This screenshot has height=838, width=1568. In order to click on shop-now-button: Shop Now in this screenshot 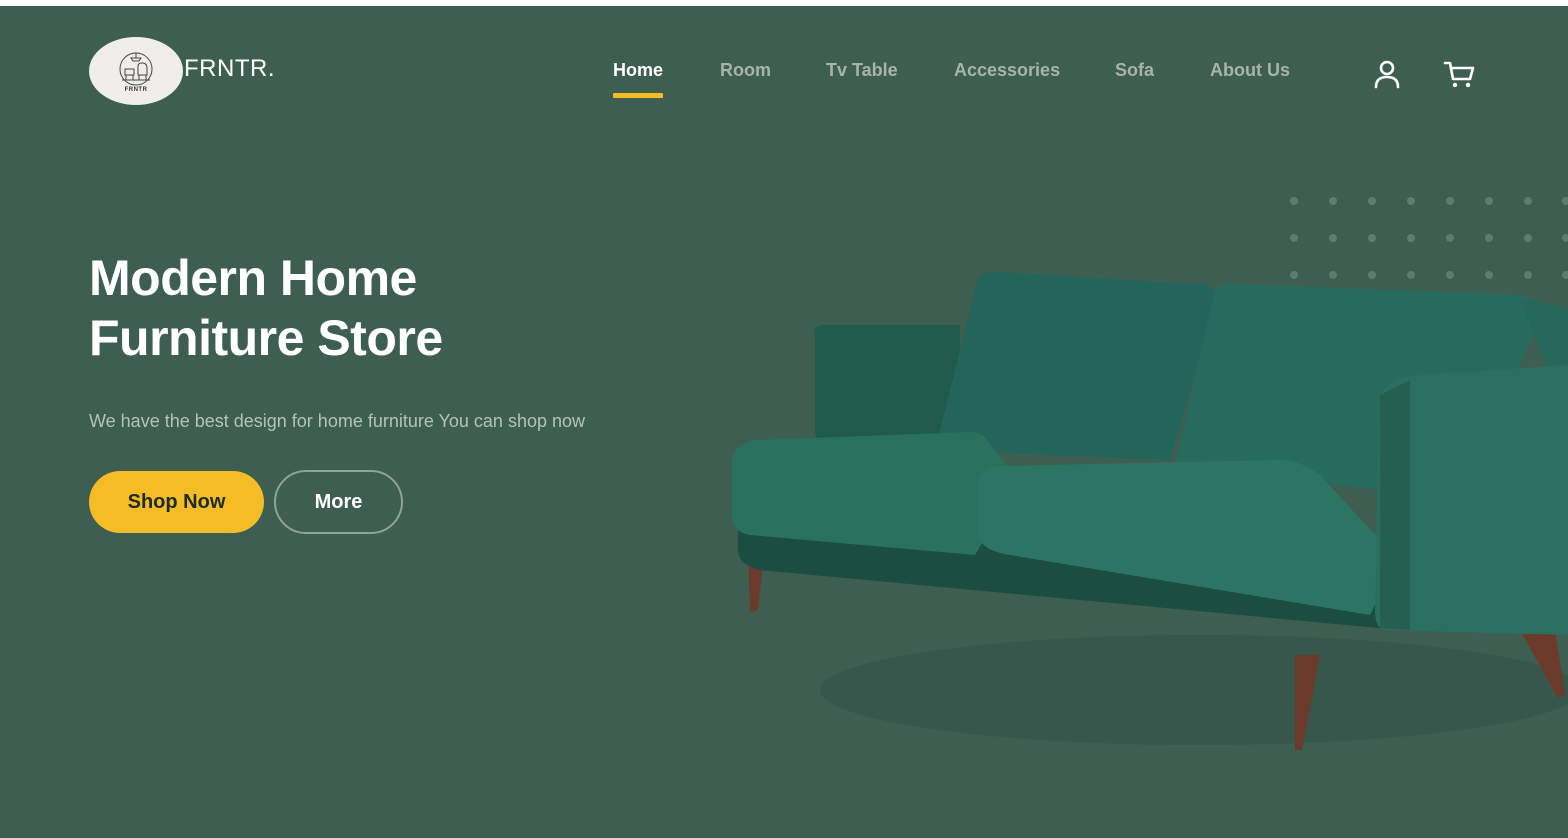, I will do `click(176, 502)`.